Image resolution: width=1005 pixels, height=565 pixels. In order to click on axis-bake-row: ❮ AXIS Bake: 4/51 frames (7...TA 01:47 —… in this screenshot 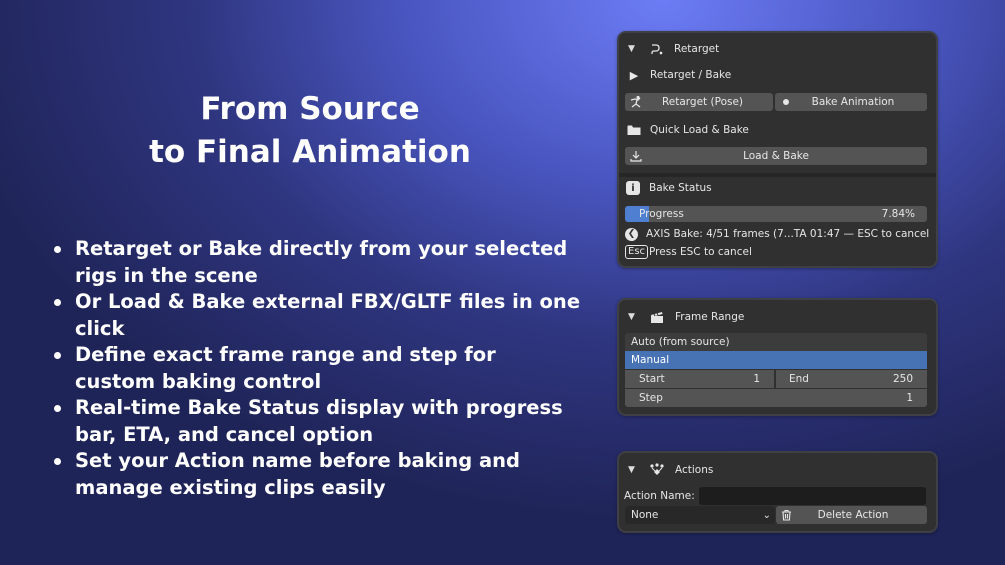, I will do `click(777, 234)`.